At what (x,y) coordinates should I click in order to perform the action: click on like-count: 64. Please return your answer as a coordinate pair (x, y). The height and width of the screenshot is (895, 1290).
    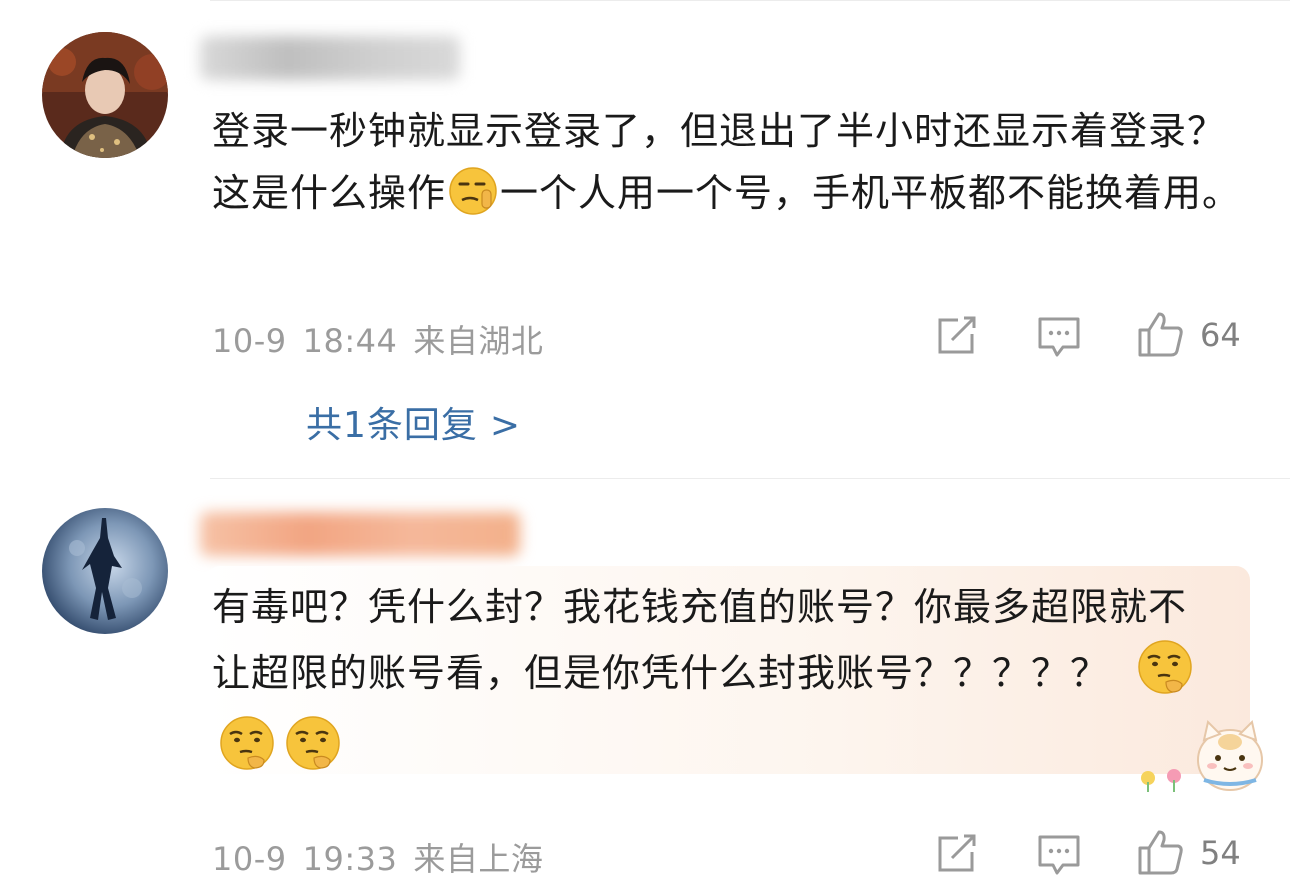
    Looking at the image, I should click on (1220, 335).